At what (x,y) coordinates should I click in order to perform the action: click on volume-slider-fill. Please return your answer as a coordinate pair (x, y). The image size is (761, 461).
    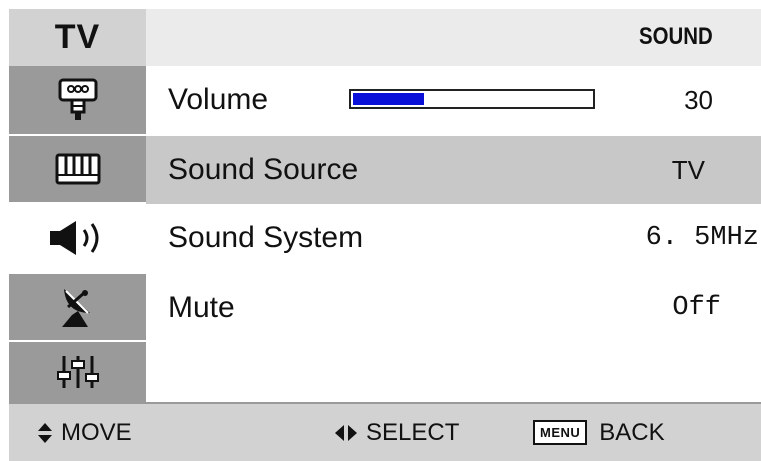
    Looking at the image, I should click on (388, 99).